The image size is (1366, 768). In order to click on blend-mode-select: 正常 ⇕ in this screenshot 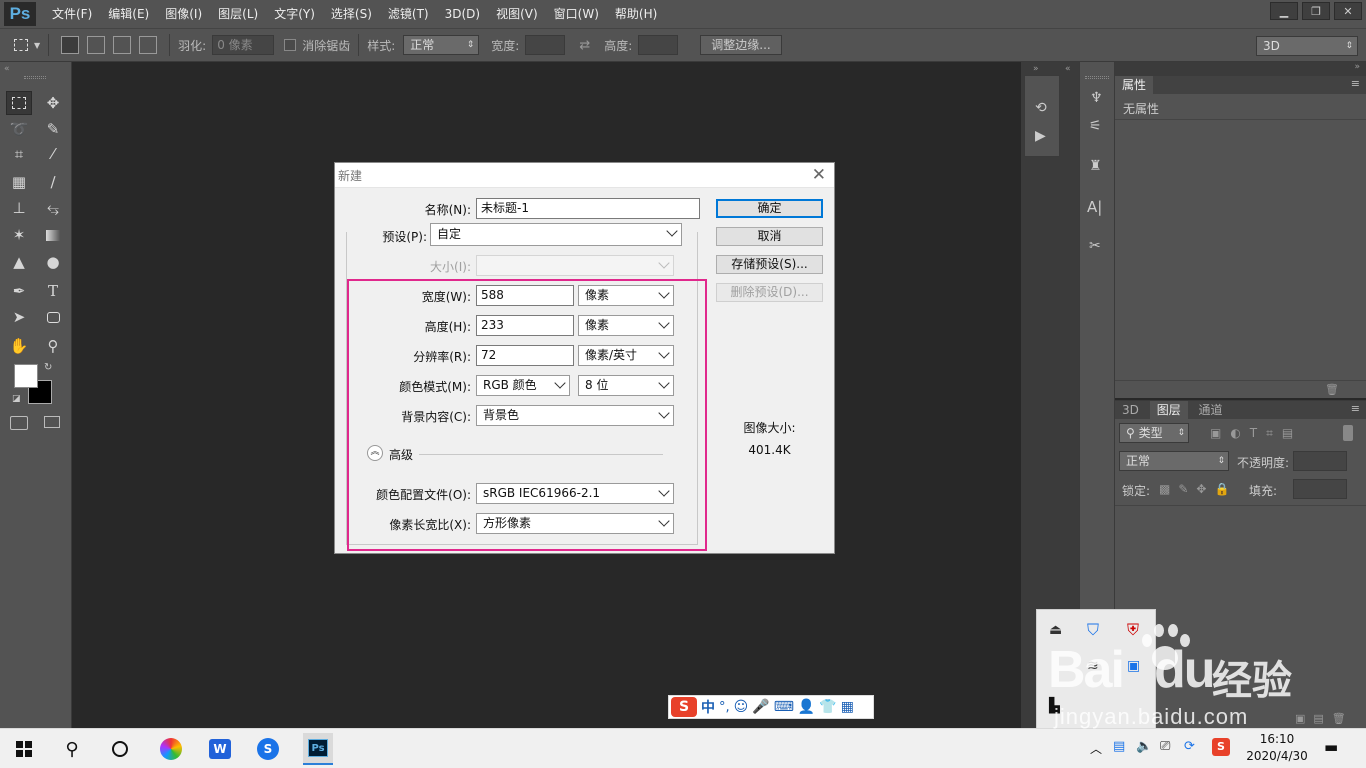, I will do `click(1174, 461)`.